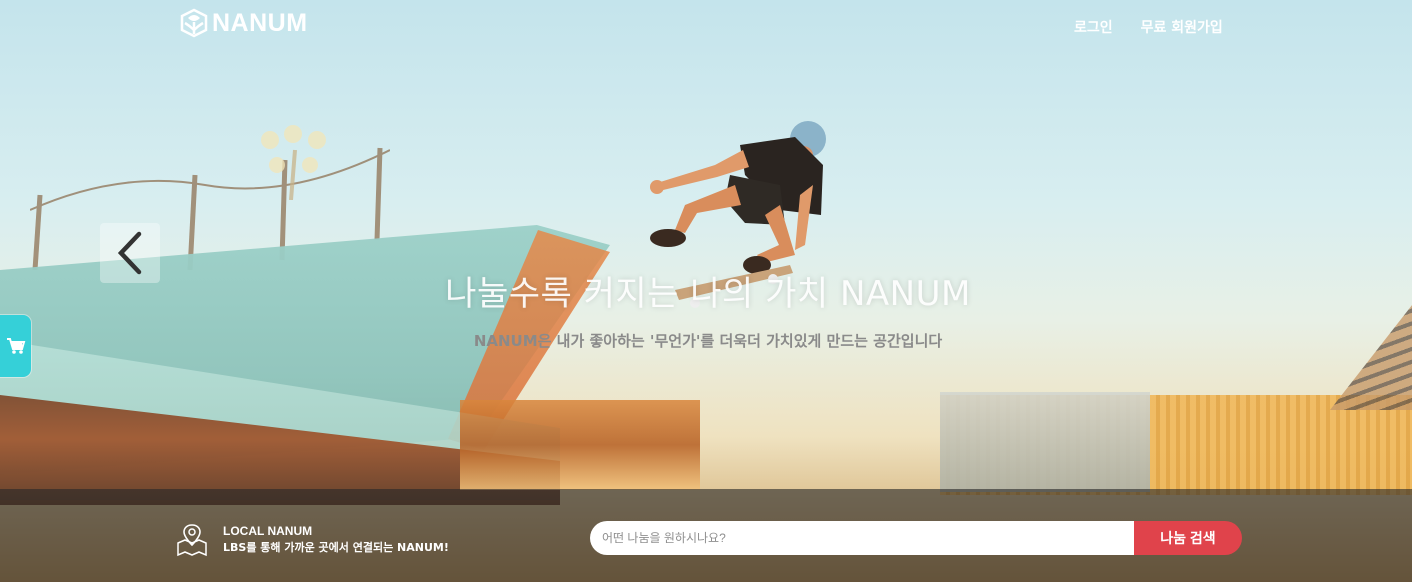  Describe the element at coordinates (192, 540) in the screenshot. I see `map-pin-icon` at that location.